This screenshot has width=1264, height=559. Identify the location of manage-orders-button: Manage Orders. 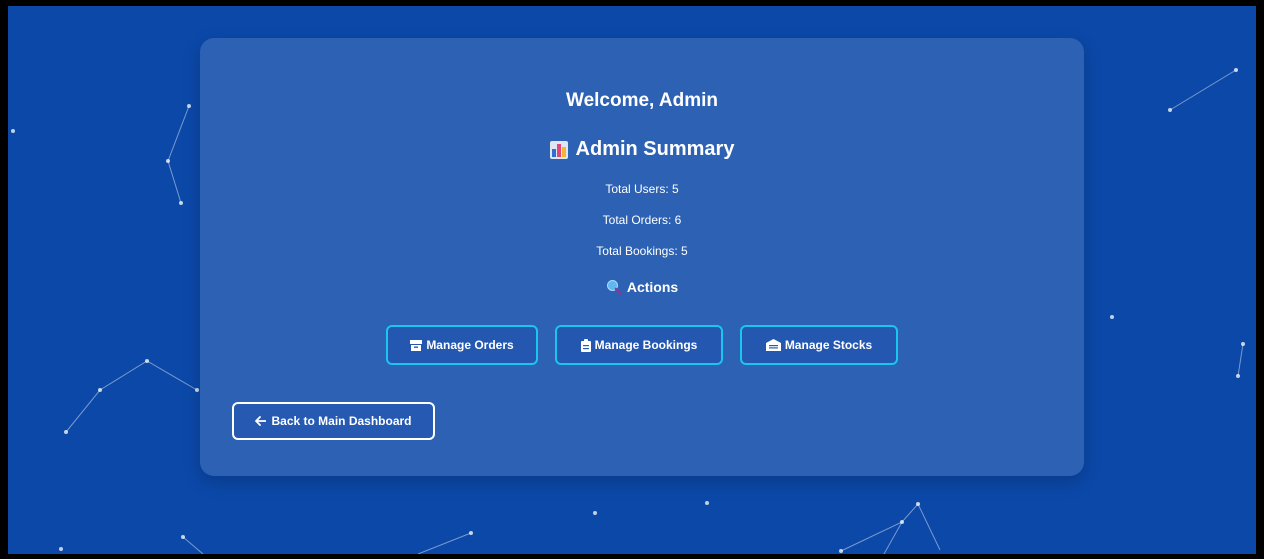
(462, 345).